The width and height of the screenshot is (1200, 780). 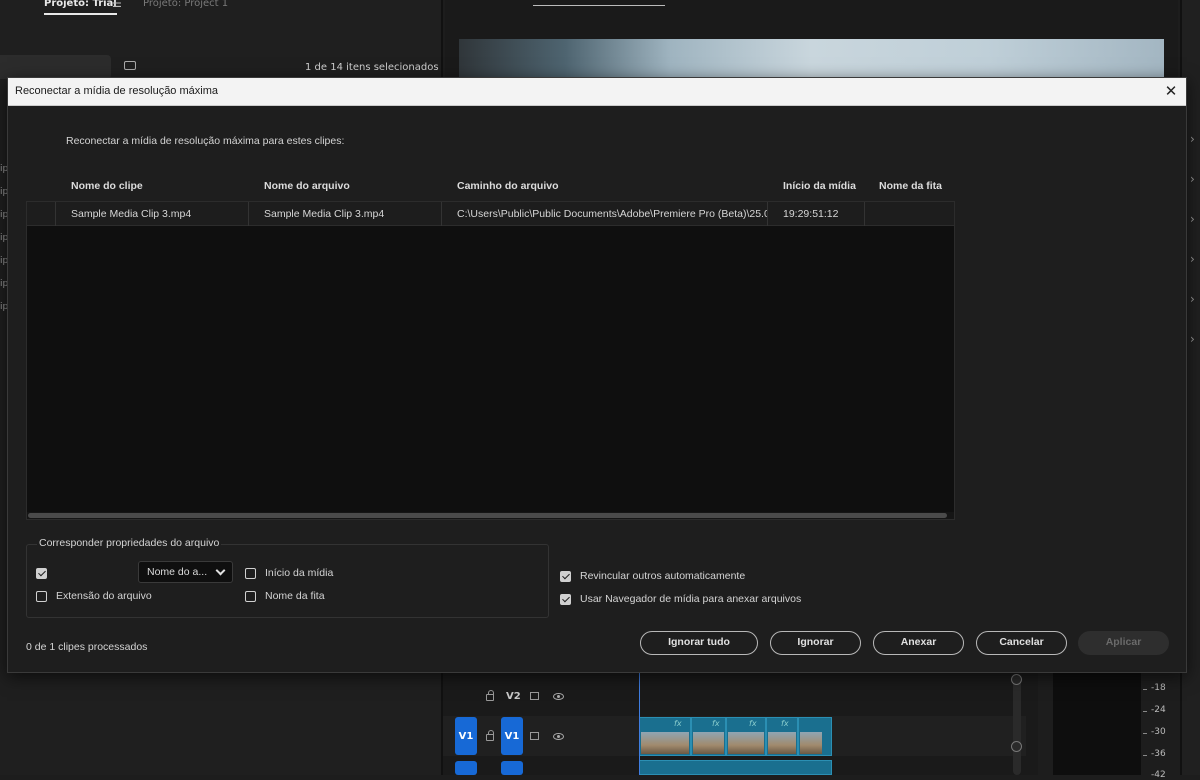 I want to click on meter-label: -42, so click(x=1158, y=775).